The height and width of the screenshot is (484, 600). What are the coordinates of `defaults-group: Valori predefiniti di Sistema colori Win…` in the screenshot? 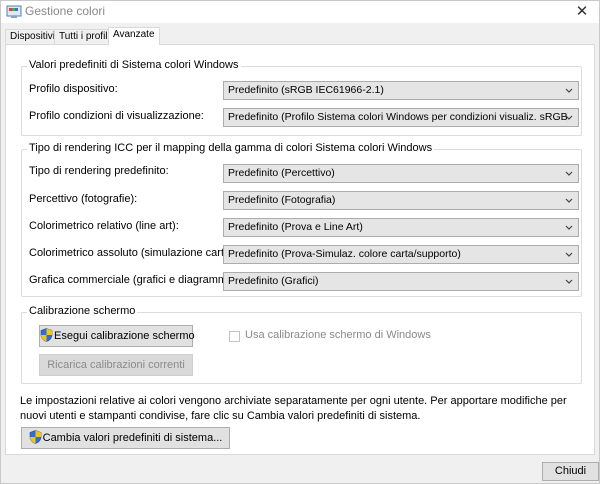 It's located at (301, 97).